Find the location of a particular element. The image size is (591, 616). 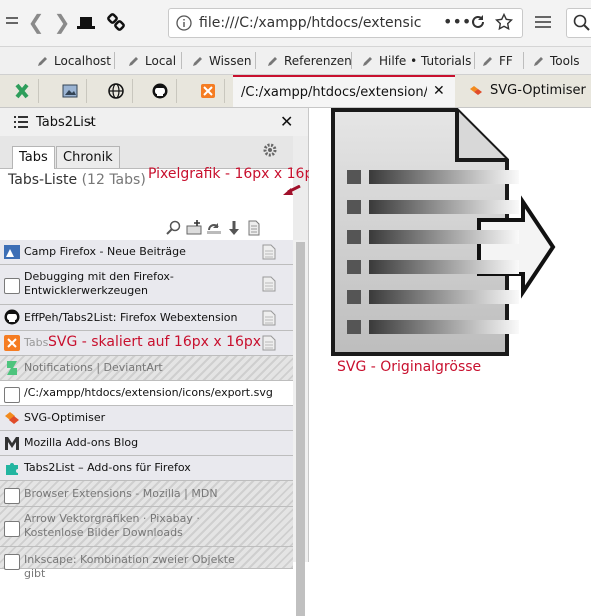

annotation-pixel: Pixelgrafik - 16px x 16px is located at coordinates (235, 174).